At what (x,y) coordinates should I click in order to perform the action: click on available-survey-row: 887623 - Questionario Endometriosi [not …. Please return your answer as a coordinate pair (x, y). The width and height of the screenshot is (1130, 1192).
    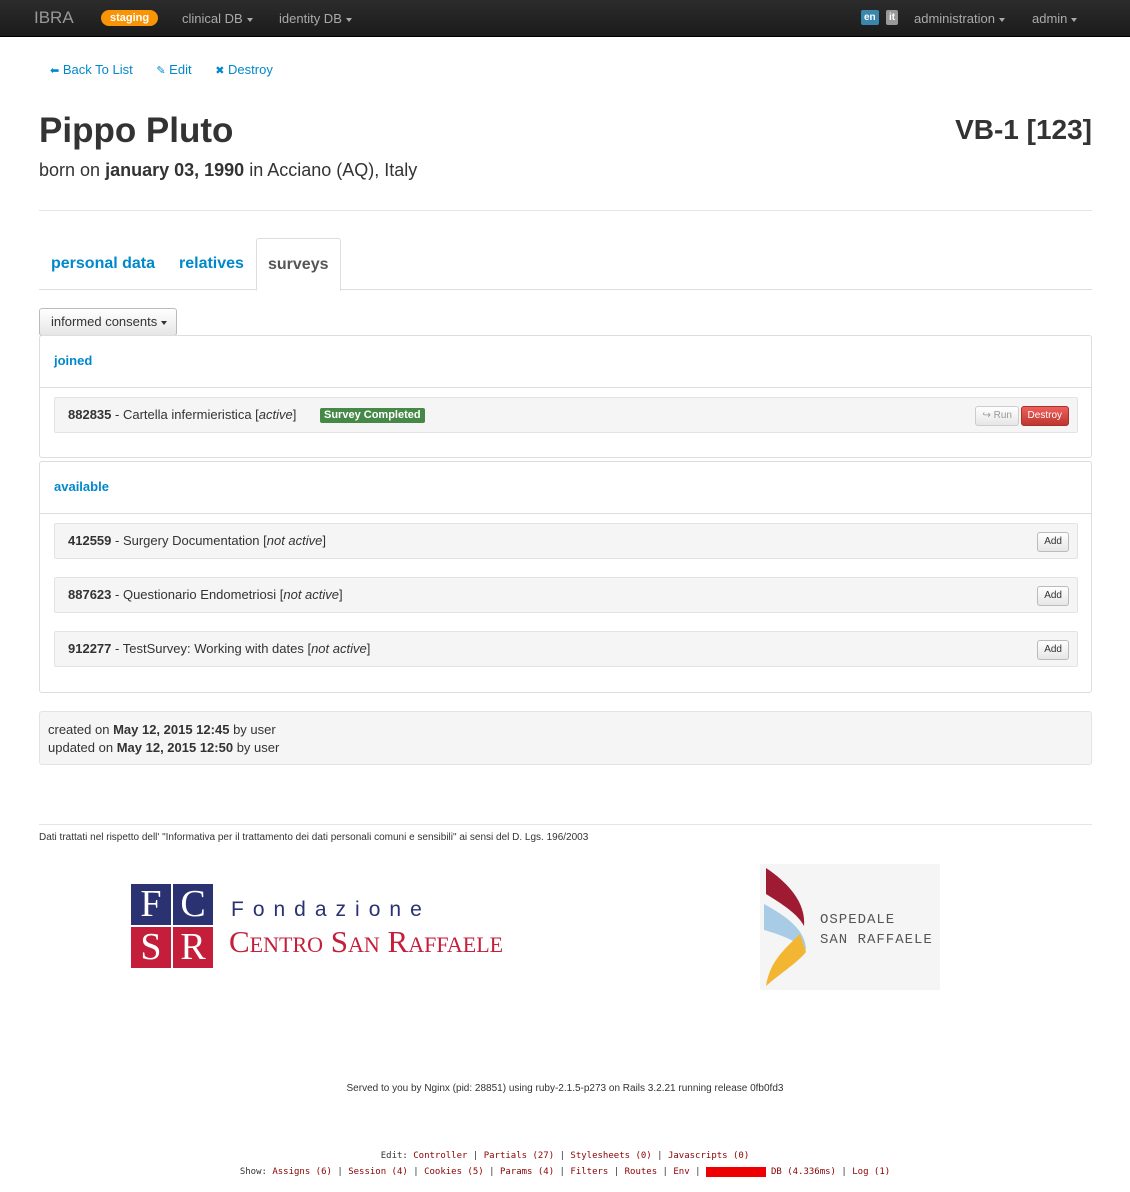
    Looking at the image, I should click on (566, 595).